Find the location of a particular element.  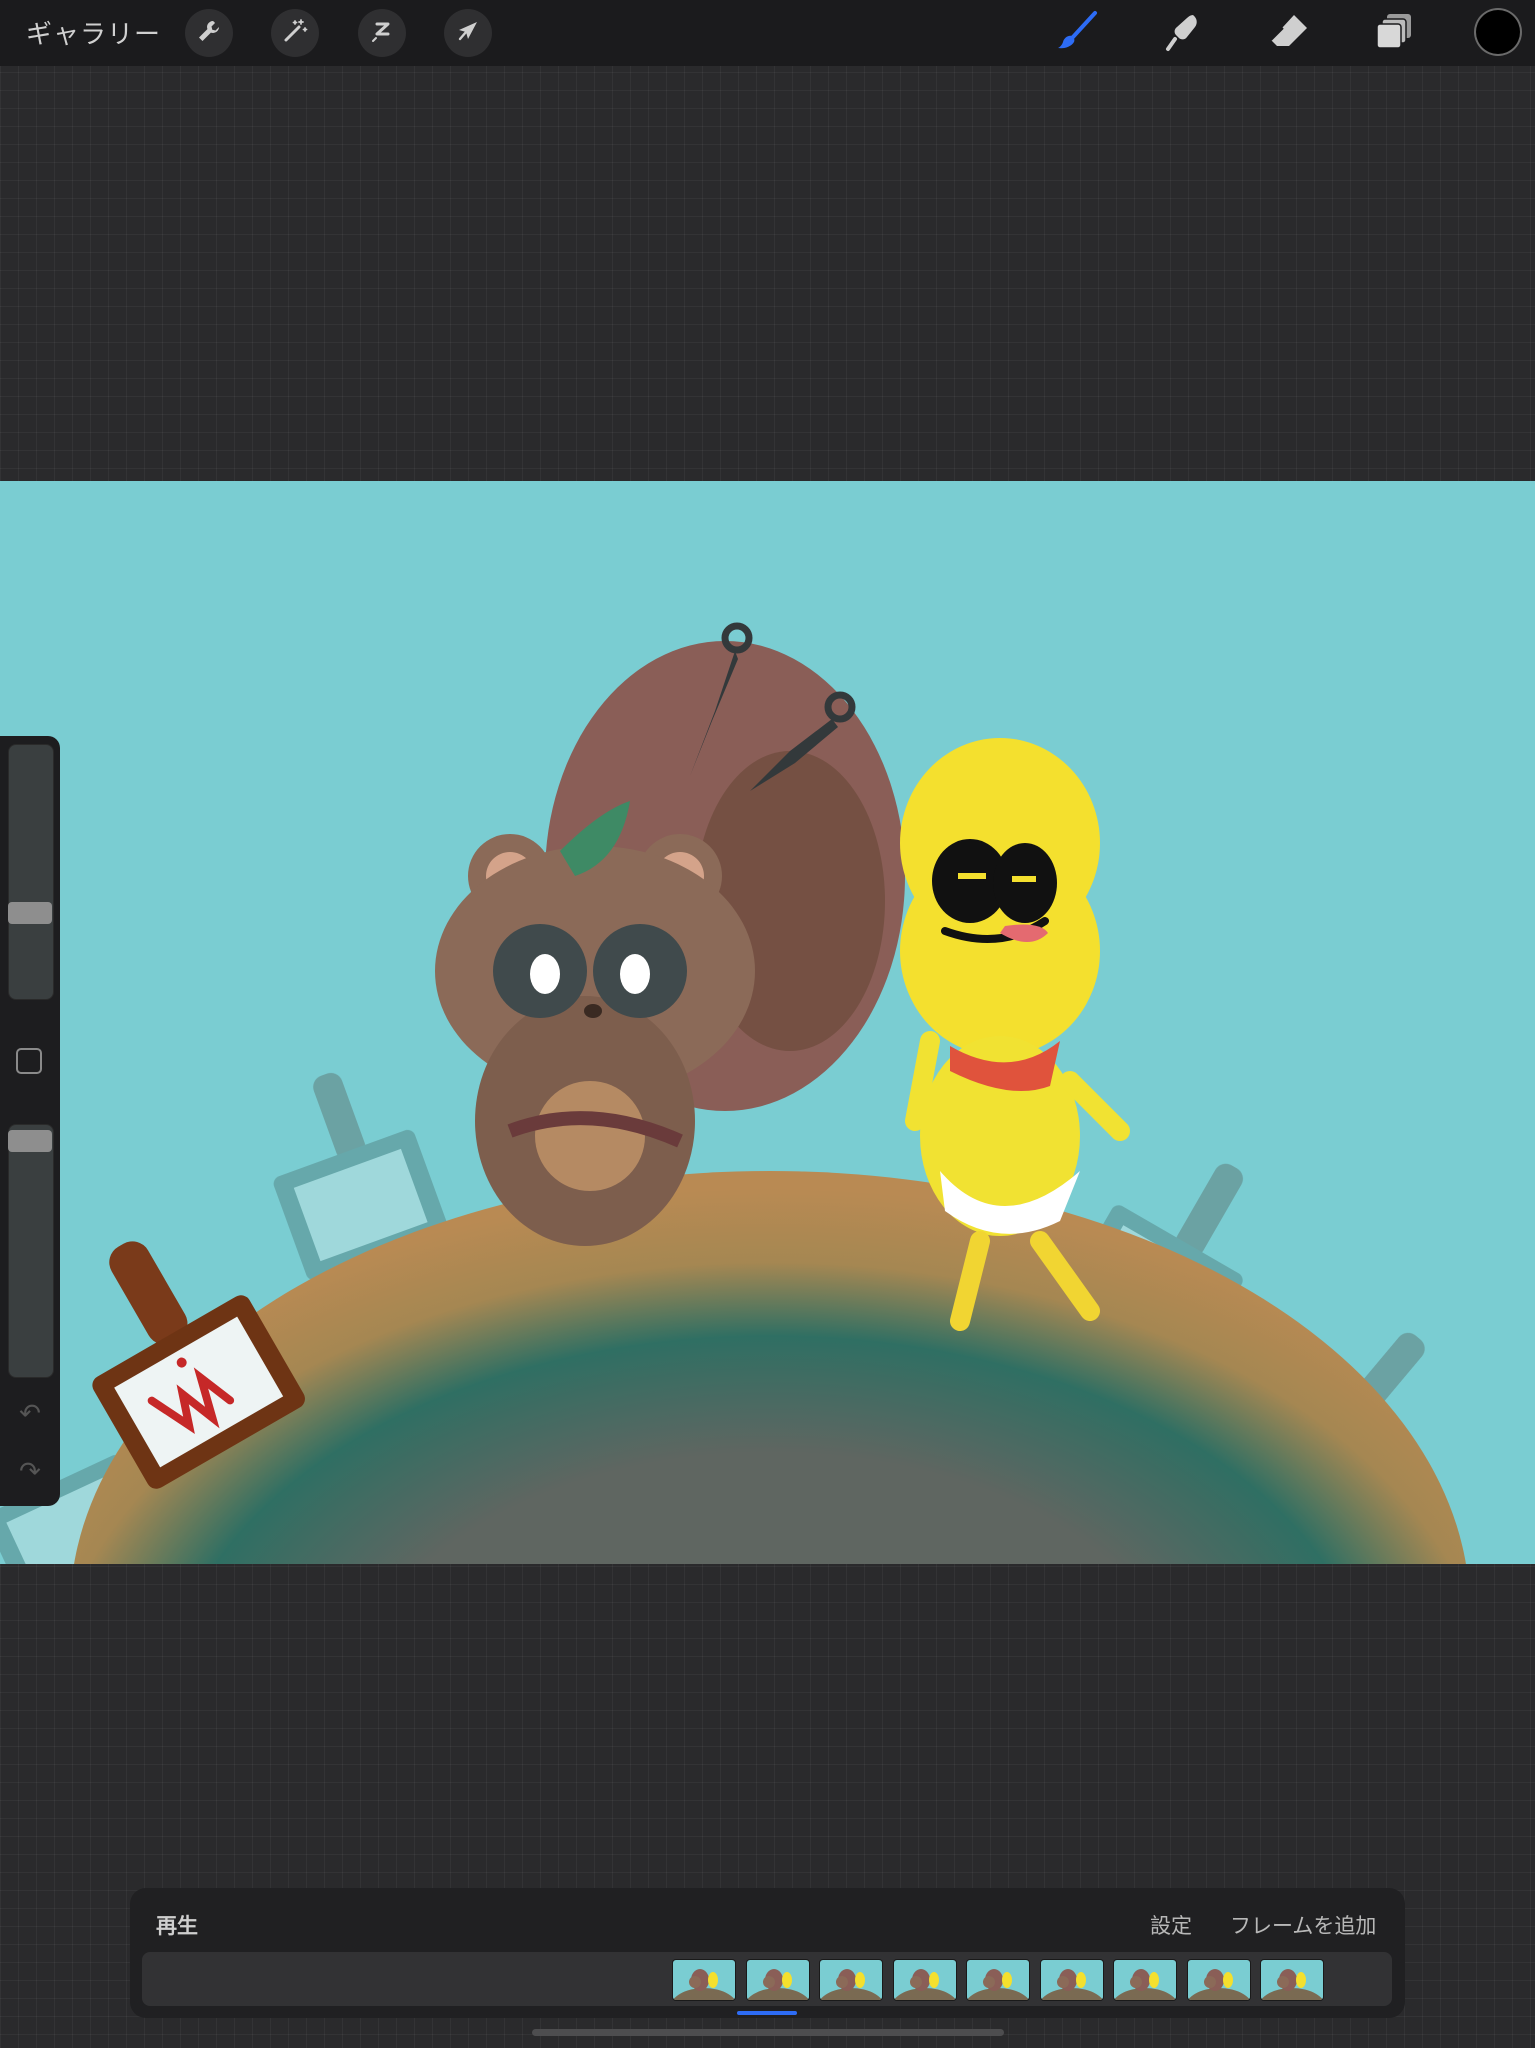

paint-button is located at coordinates (1078, 33).